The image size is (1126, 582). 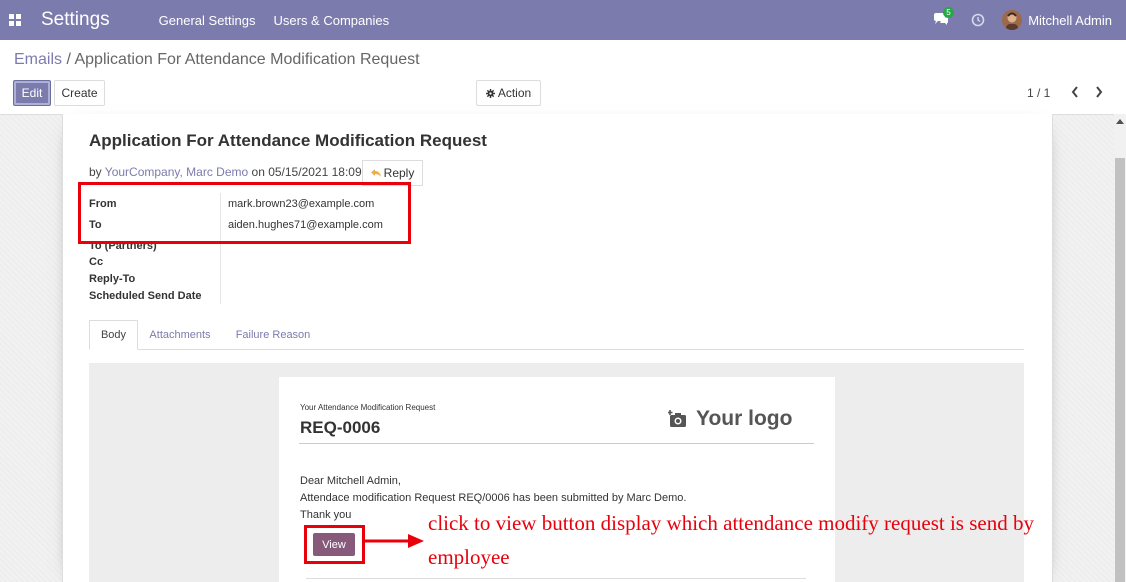 I want to click on email-greeting: Dear Mitchell Admin,, so click(x=350, y=481).